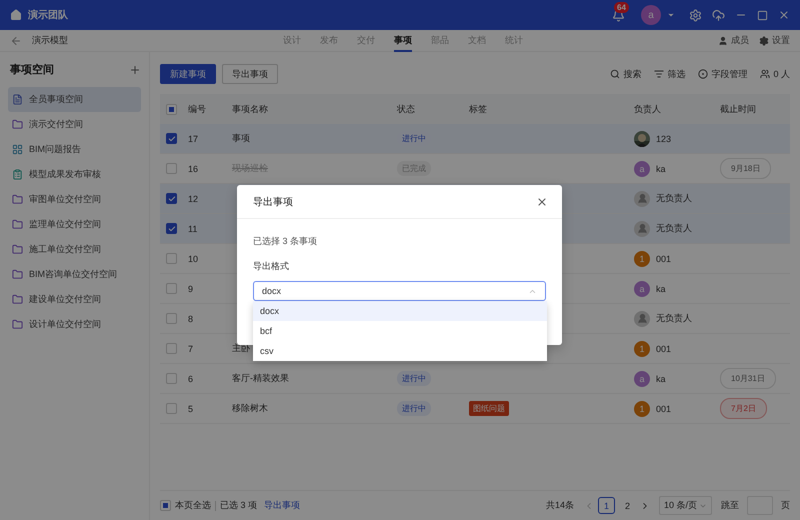 This screenshot has width=800, height=520. Describe the element at coordinates (188, 74) in the screenshot. I see `new-item-button: 新建事项` at that location.